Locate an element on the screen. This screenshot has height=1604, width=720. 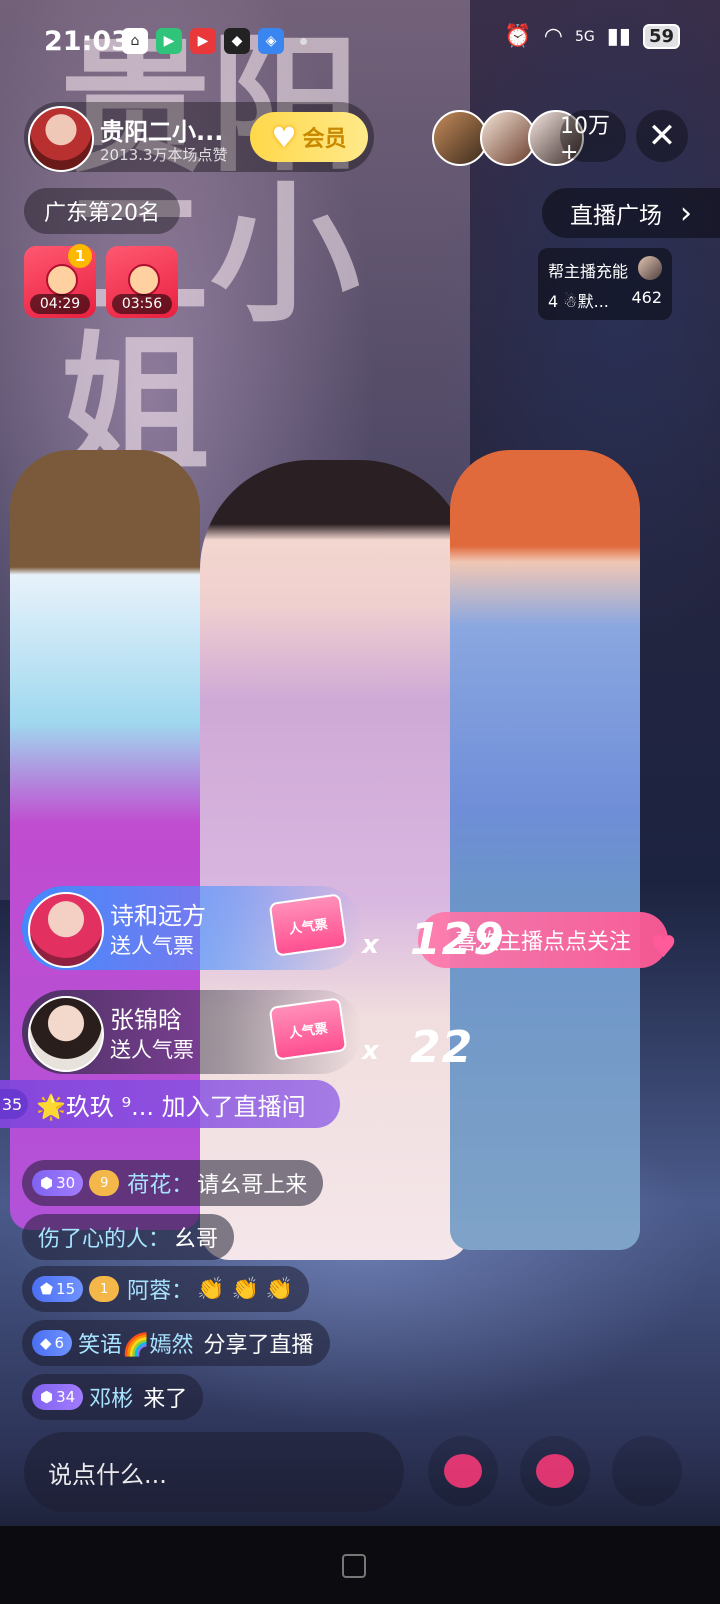
chat-message: 伤了心的人： 幺哥 is located at coordinates (128, 1237).